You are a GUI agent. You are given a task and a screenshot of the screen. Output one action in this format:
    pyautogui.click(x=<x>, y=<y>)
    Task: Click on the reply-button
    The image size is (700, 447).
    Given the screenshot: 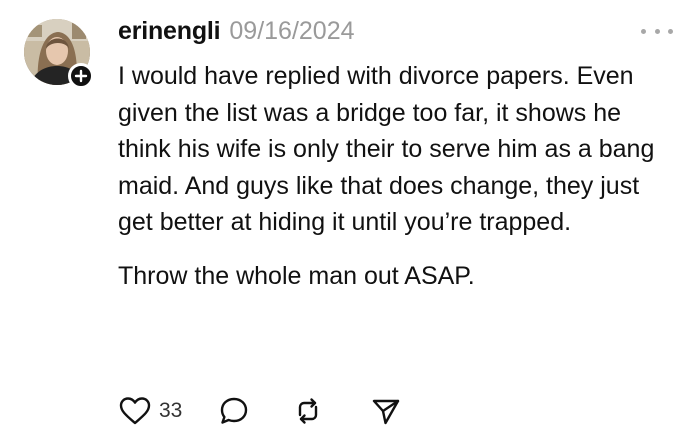 What is the action you would take?
    pyautogui.click(x=234, y=411)
    